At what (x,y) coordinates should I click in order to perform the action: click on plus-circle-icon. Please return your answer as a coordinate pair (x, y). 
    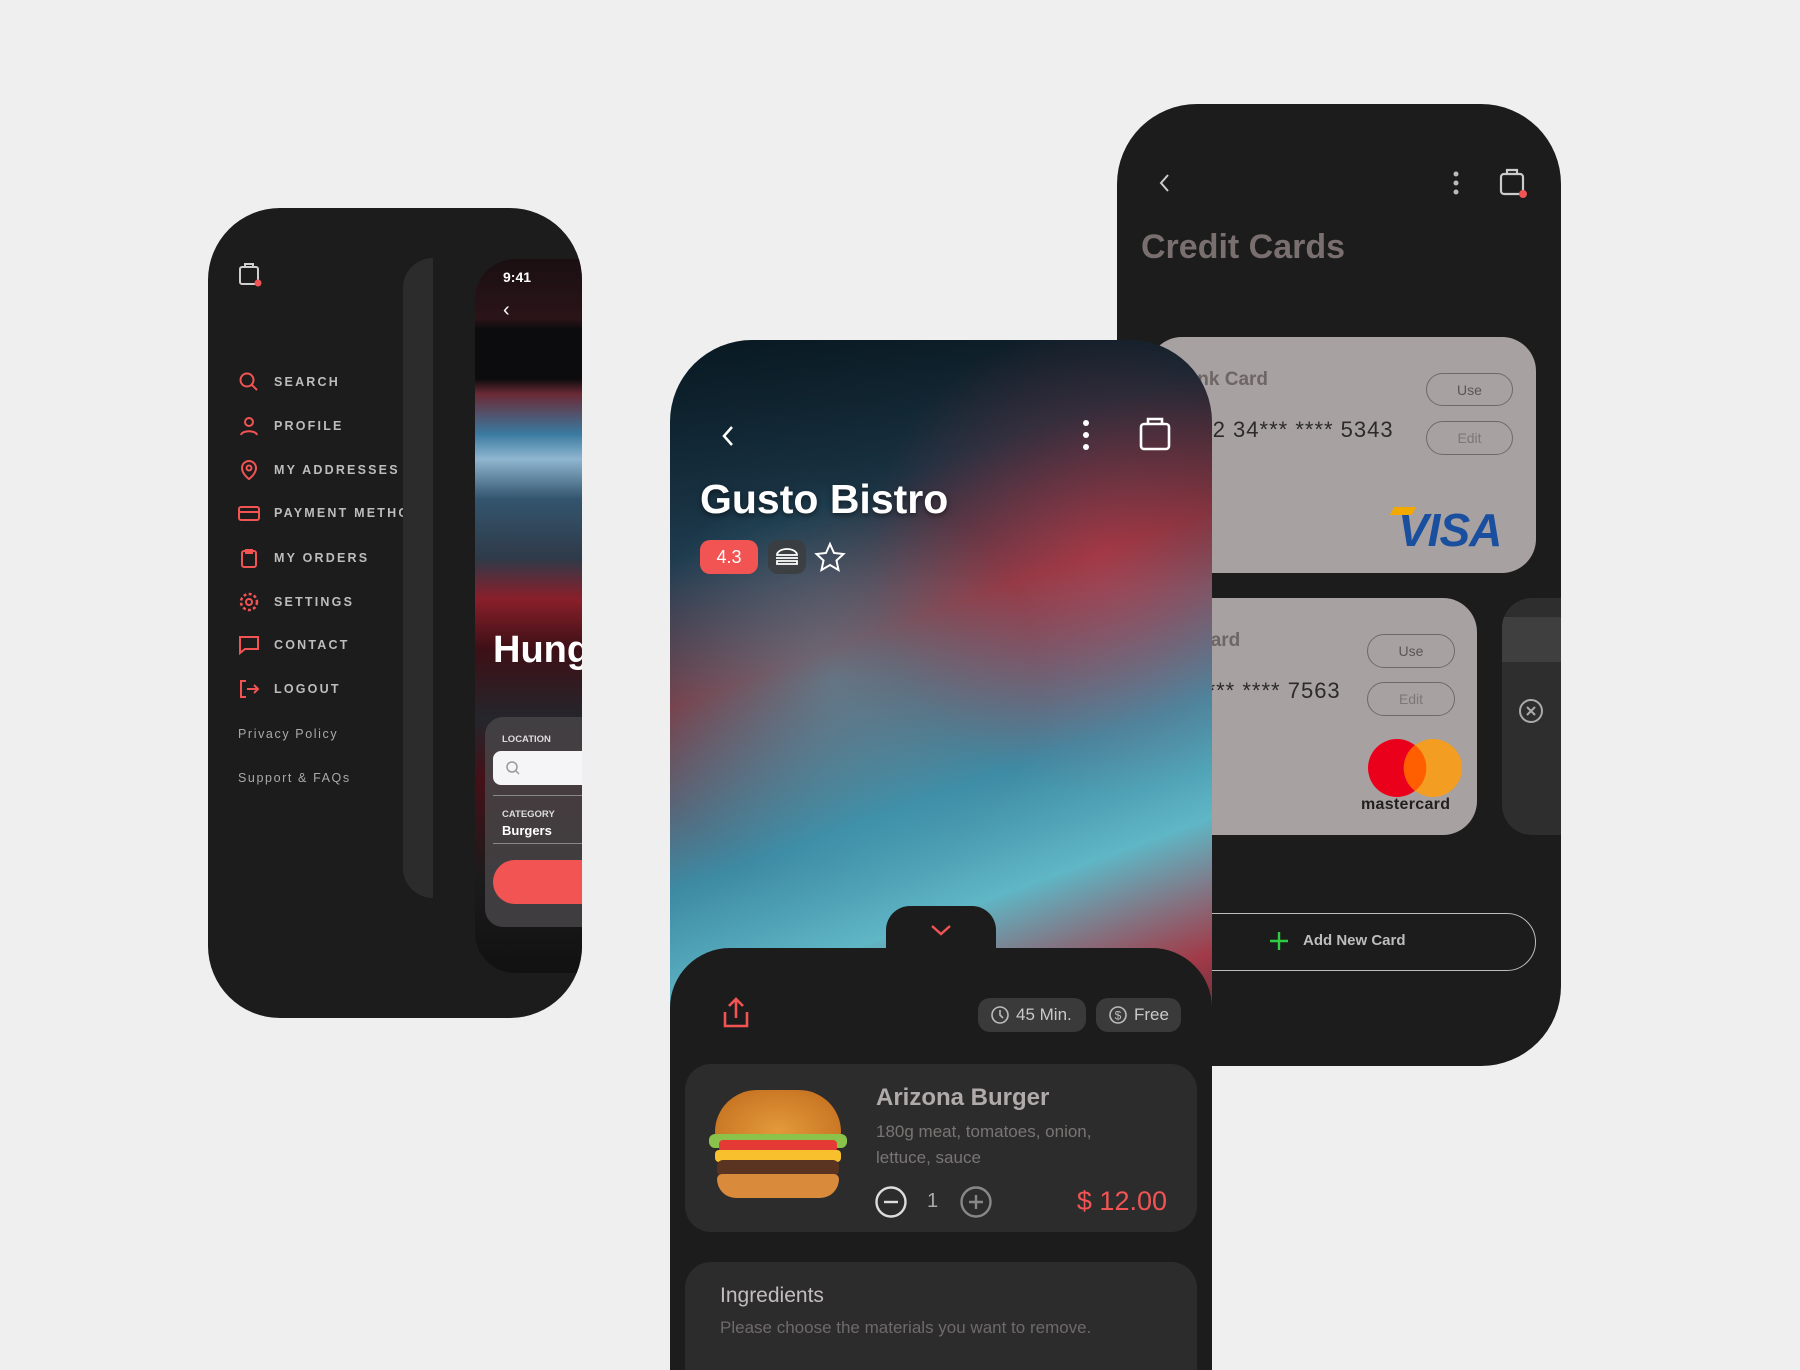
    Looking at the image, I should click on (976, 1202).